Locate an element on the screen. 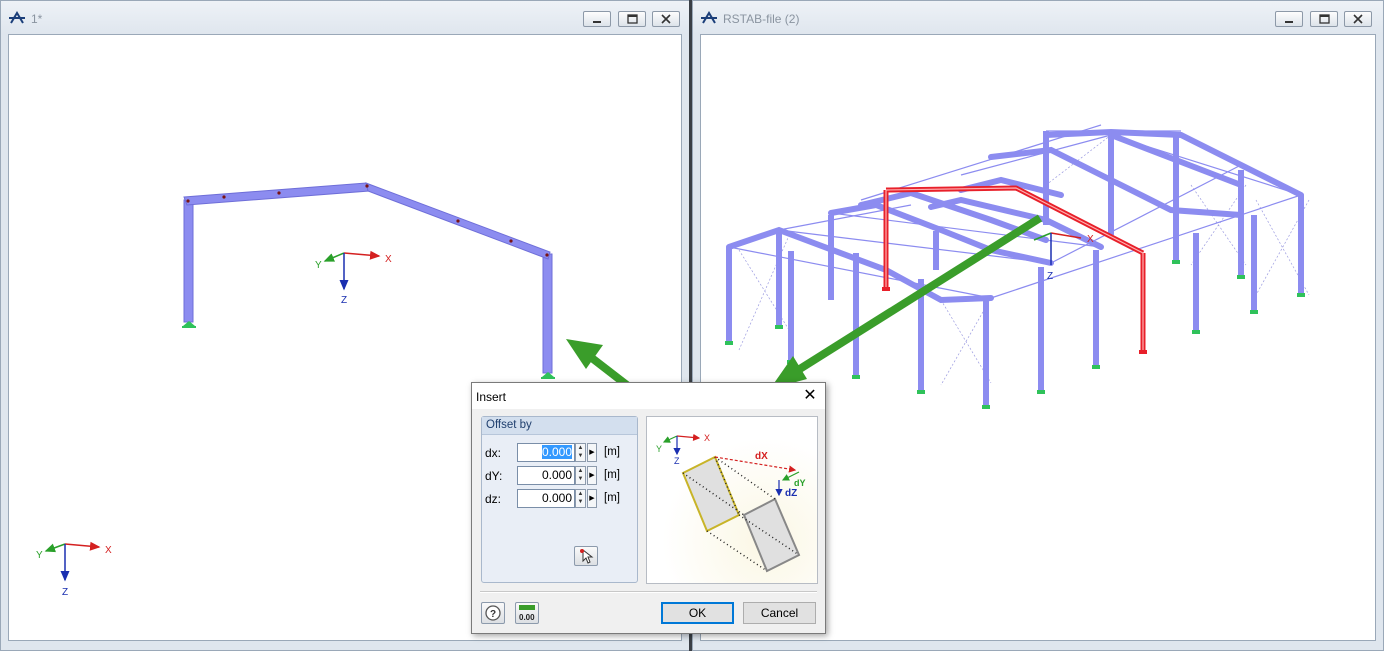 This screenshot has width=1384, height=651. support-symbol is located at coordinates (368, 350).